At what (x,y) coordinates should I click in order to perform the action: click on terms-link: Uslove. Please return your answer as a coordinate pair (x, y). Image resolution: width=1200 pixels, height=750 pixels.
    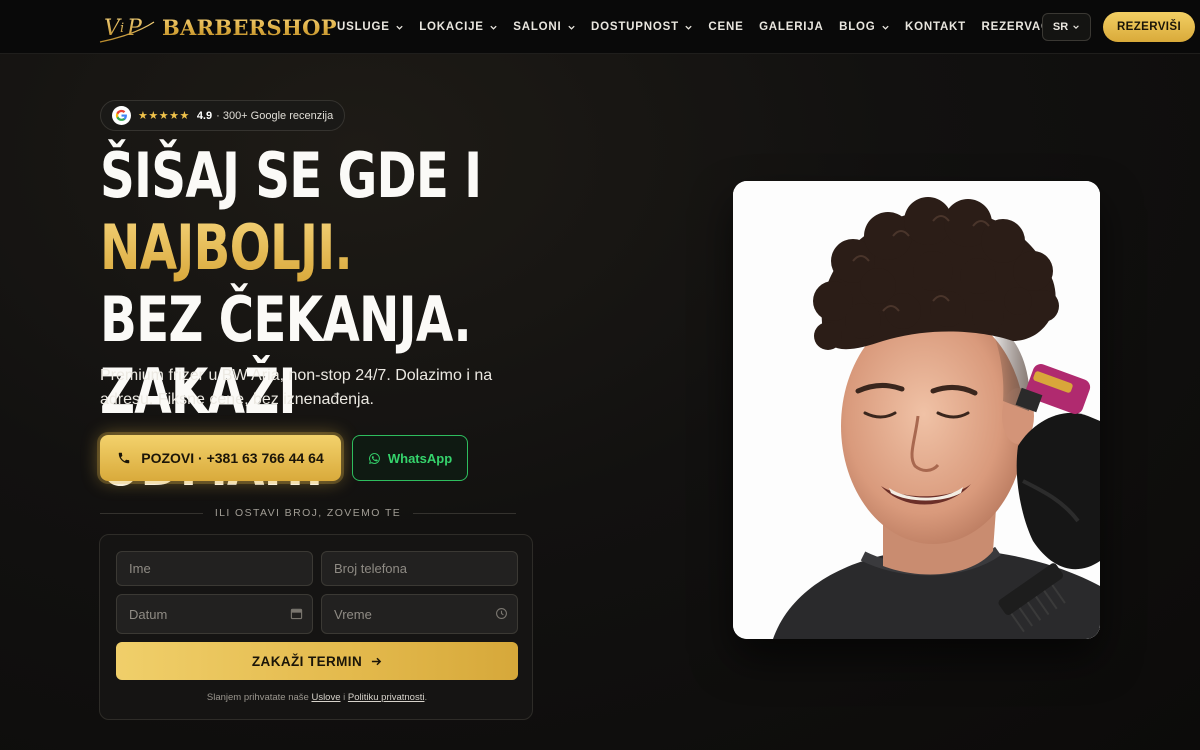
    Looking at the image, I should click on (325, 697).